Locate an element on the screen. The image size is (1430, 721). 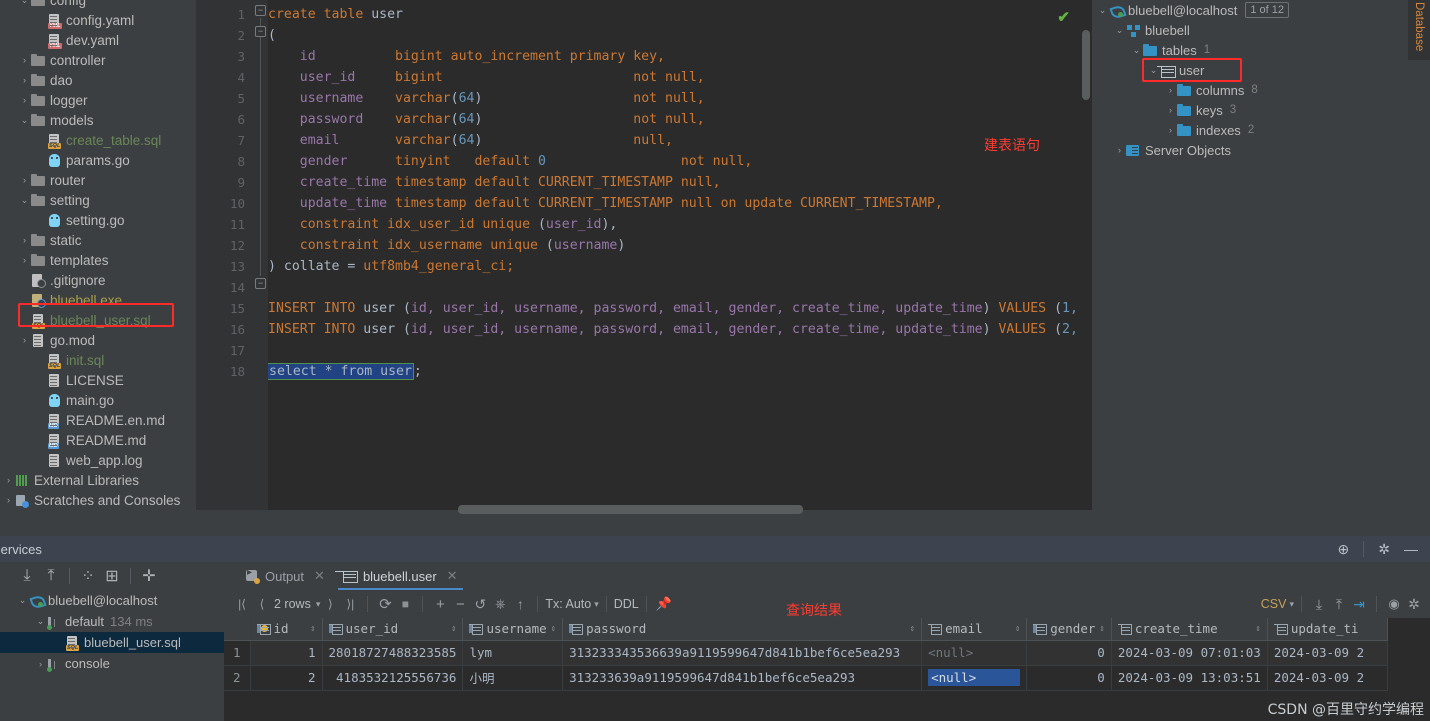
code-line: select * from user; is located at coordinates (672, 371).